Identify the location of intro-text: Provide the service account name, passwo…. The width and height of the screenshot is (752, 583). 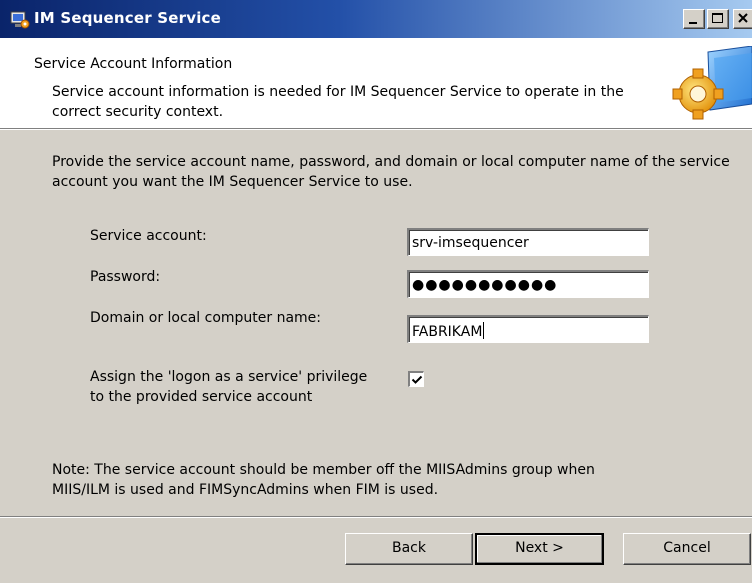
(391, 172).